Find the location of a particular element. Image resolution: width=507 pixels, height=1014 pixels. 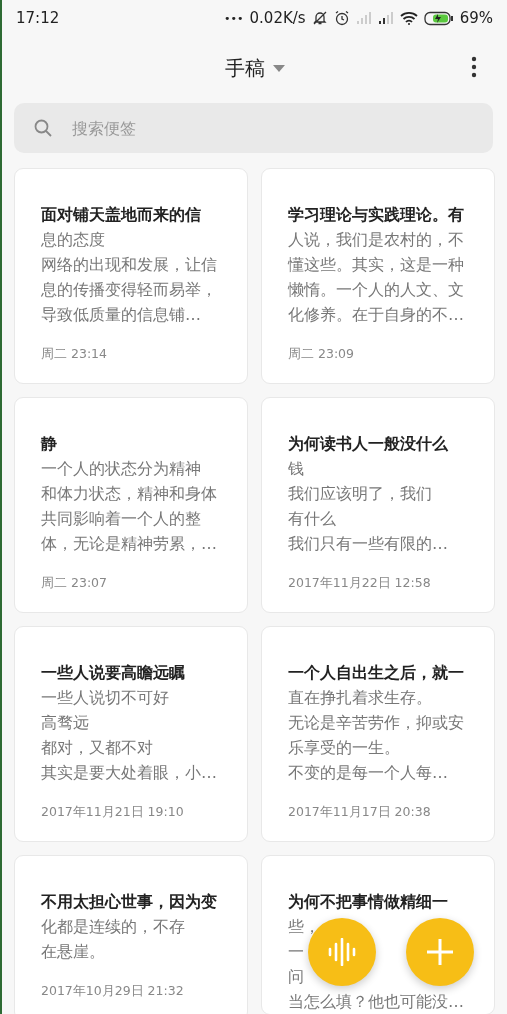

search-input: 搜索便签 is located at coordinates (271, 128).